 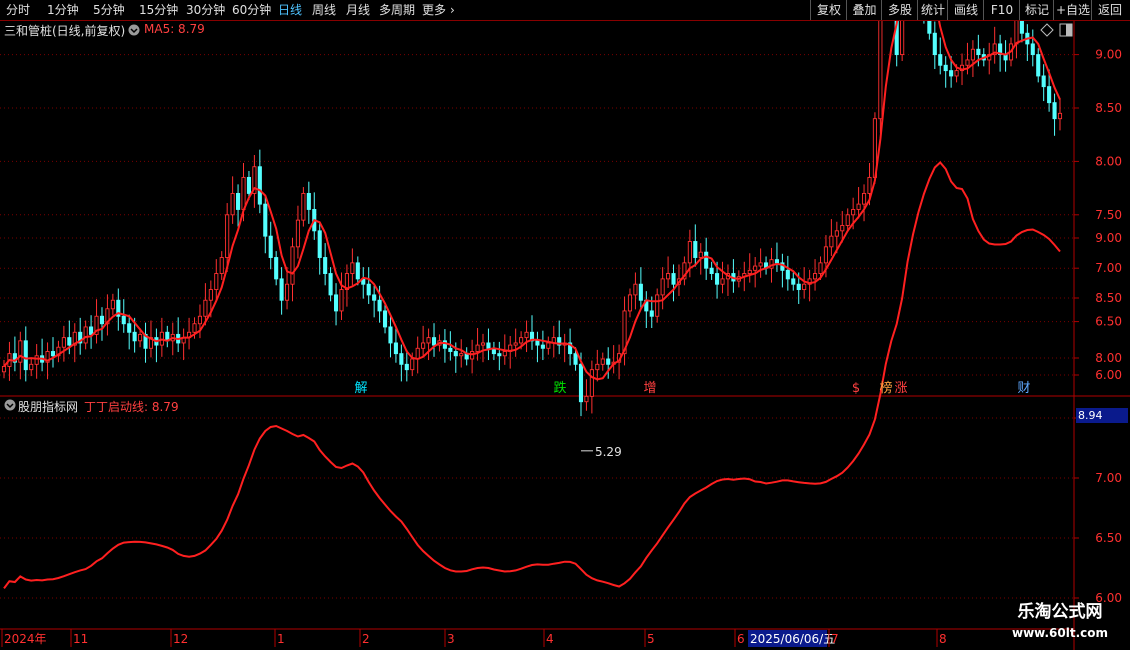 I want to click on cursor-date-label: 2025/06/06/五, so click(x=792, y=639).